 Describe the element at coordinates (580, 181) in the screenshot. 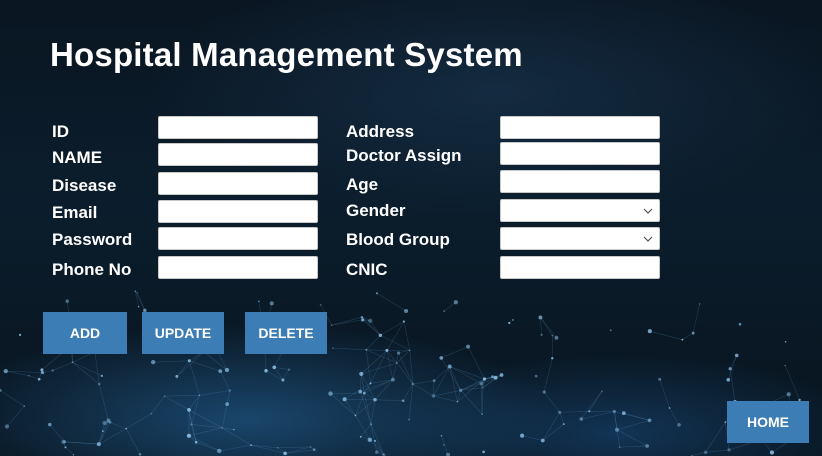

I see `age-field` at that location.